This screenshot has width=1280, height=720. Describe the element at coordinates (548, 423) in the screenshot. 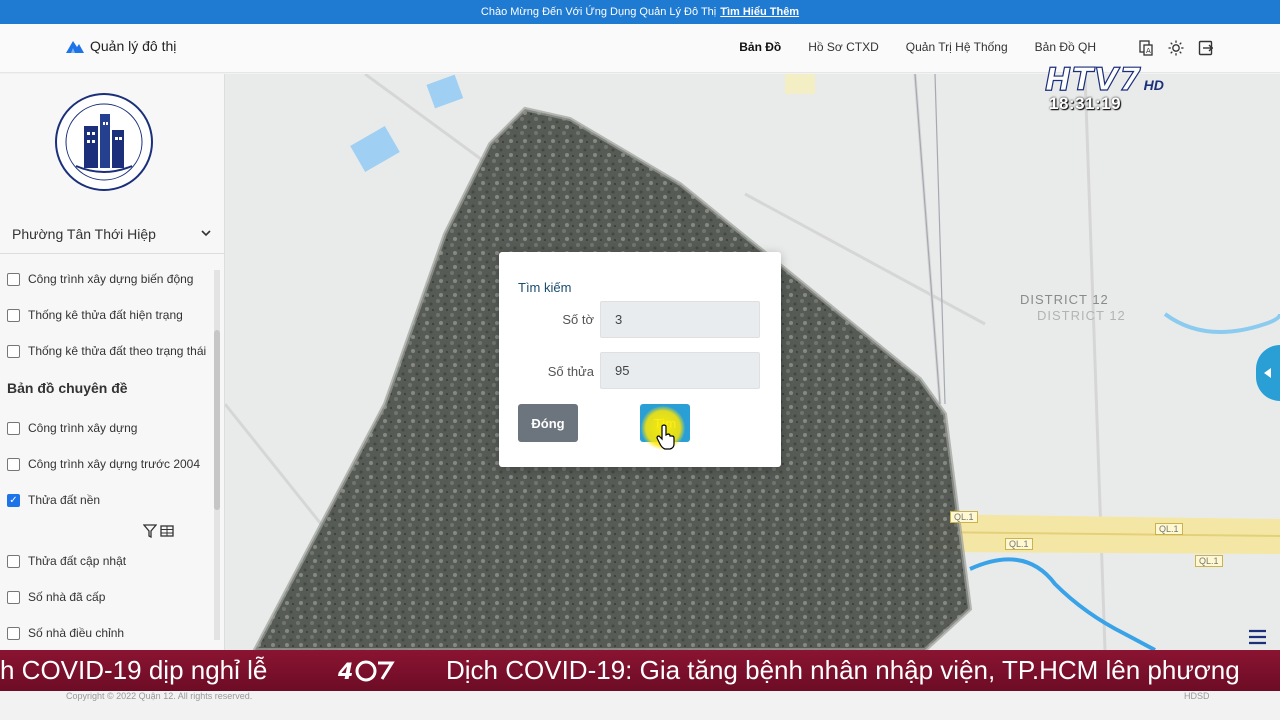

I see `close-button: Đóng` at that location.